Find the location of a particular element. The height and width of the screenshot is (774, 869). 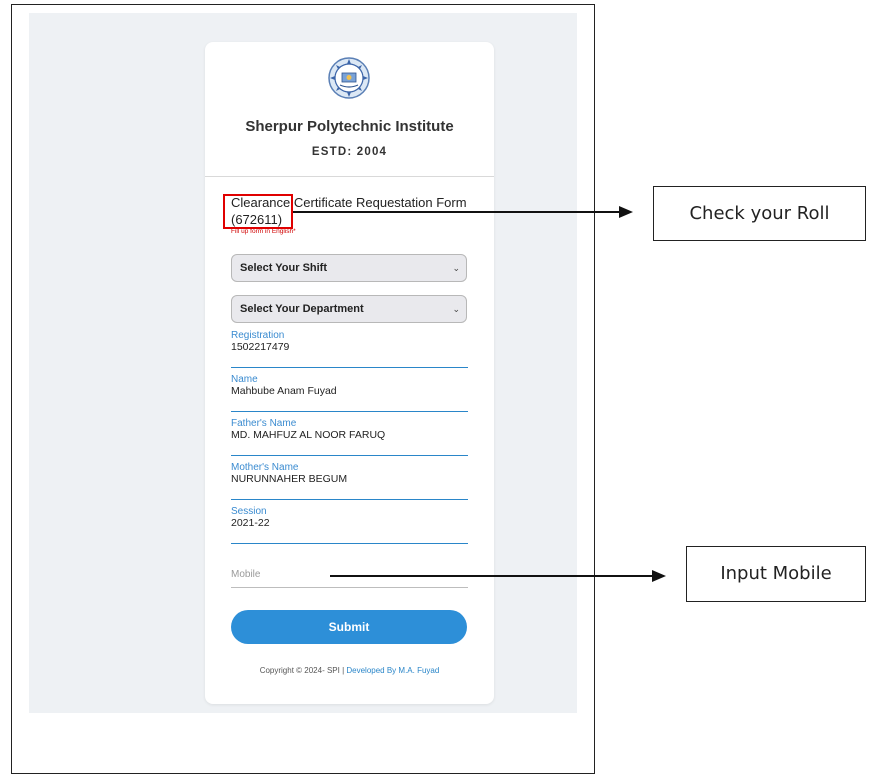

registration-value: 1502217479 is located at coordinates (260, 347).